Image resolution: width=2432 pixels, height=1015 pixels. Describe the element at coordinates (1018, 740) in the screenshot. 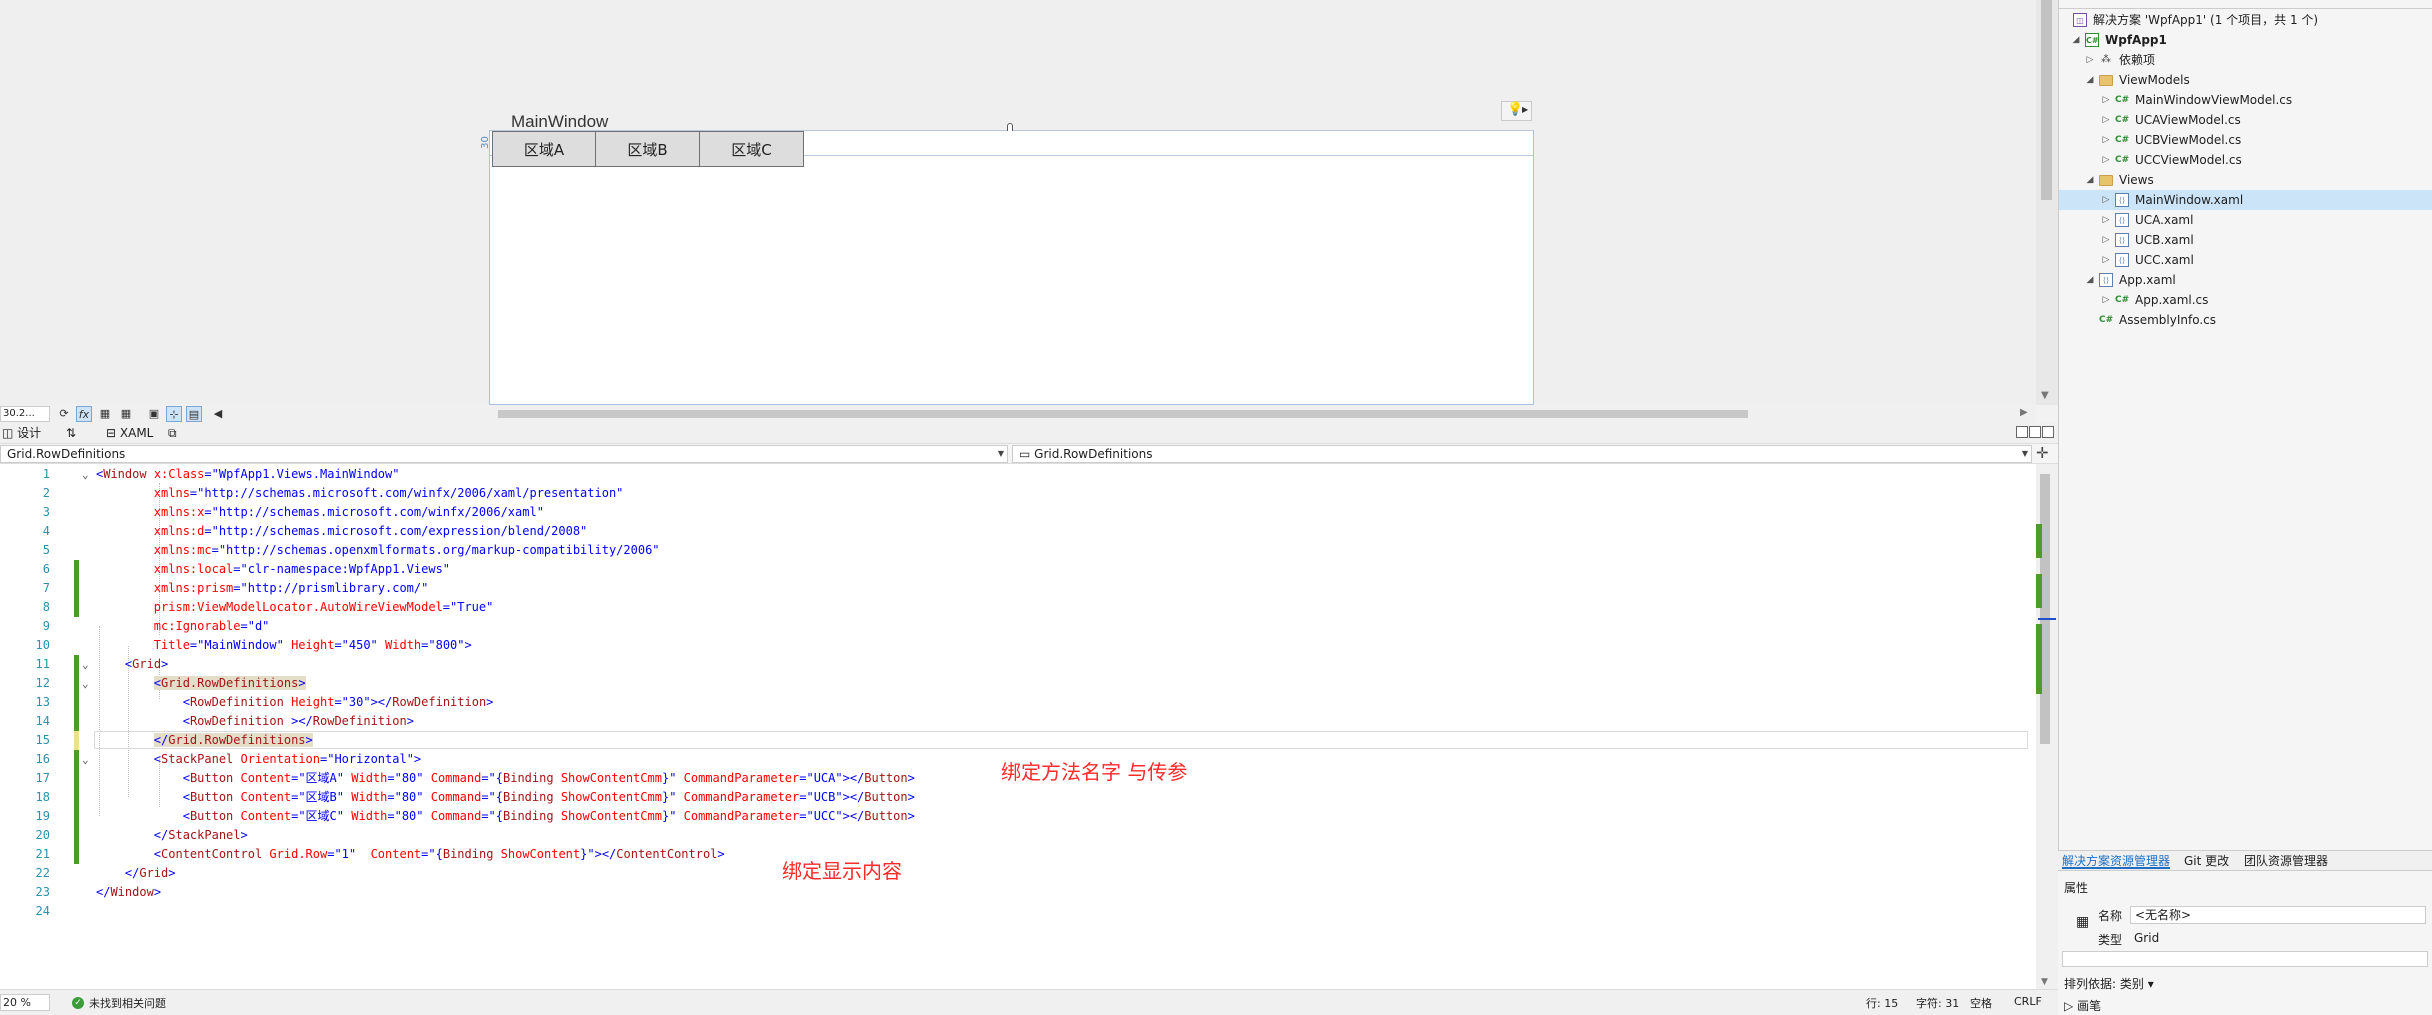

I see `current-code-line: 15 </Grid.RowDefinitions>` at that location.